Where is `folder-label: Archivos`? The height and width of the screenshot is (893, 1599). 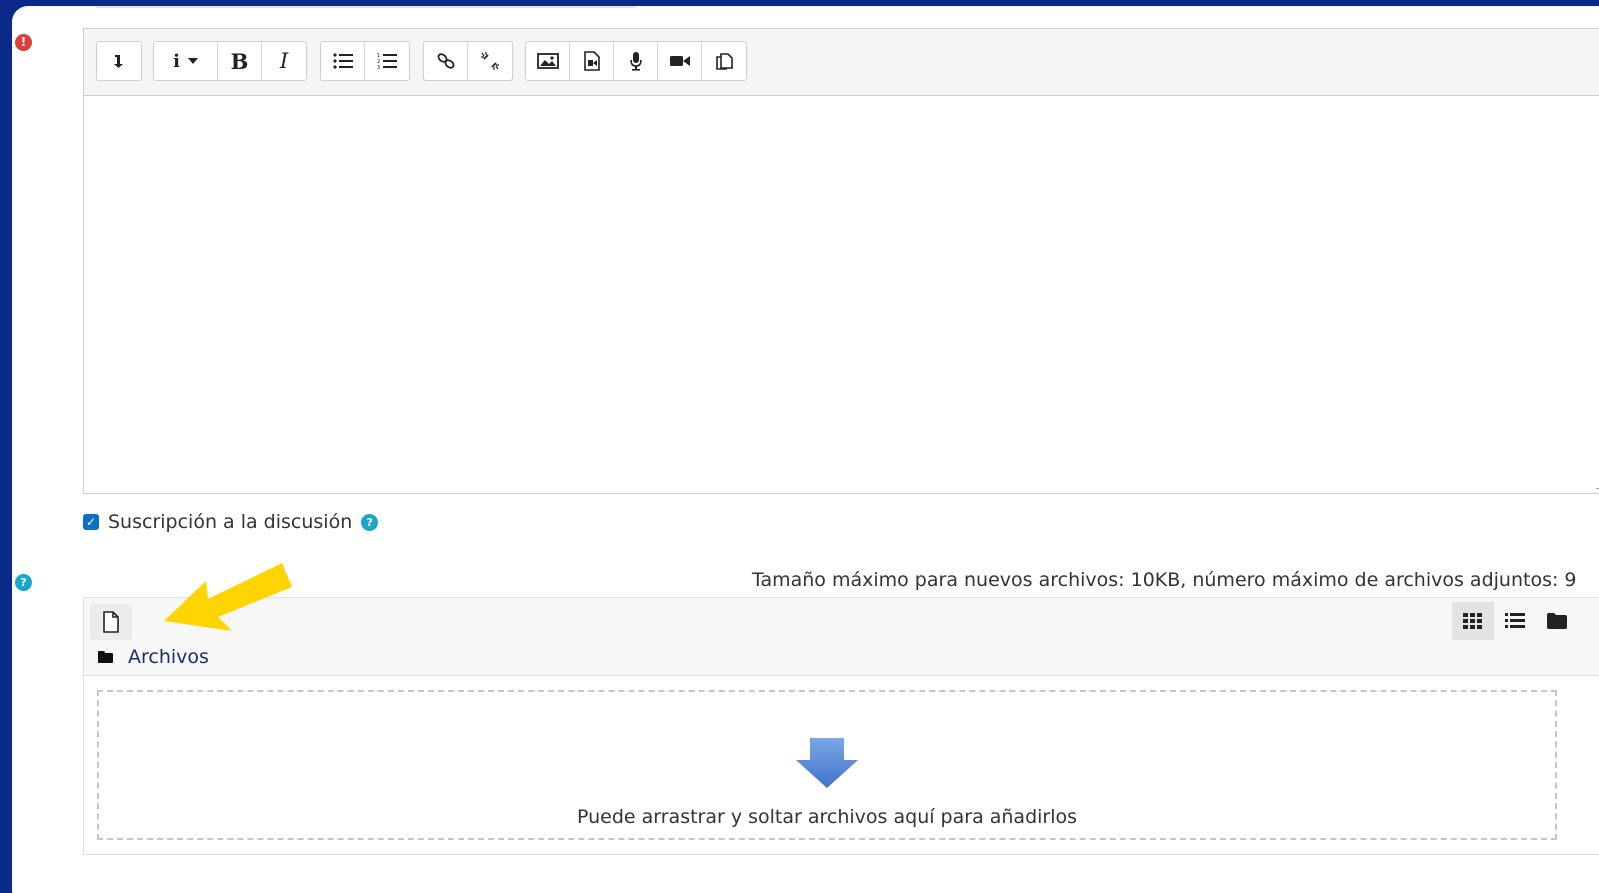 folder-label: Archivos is located at coordinates (168, 657).